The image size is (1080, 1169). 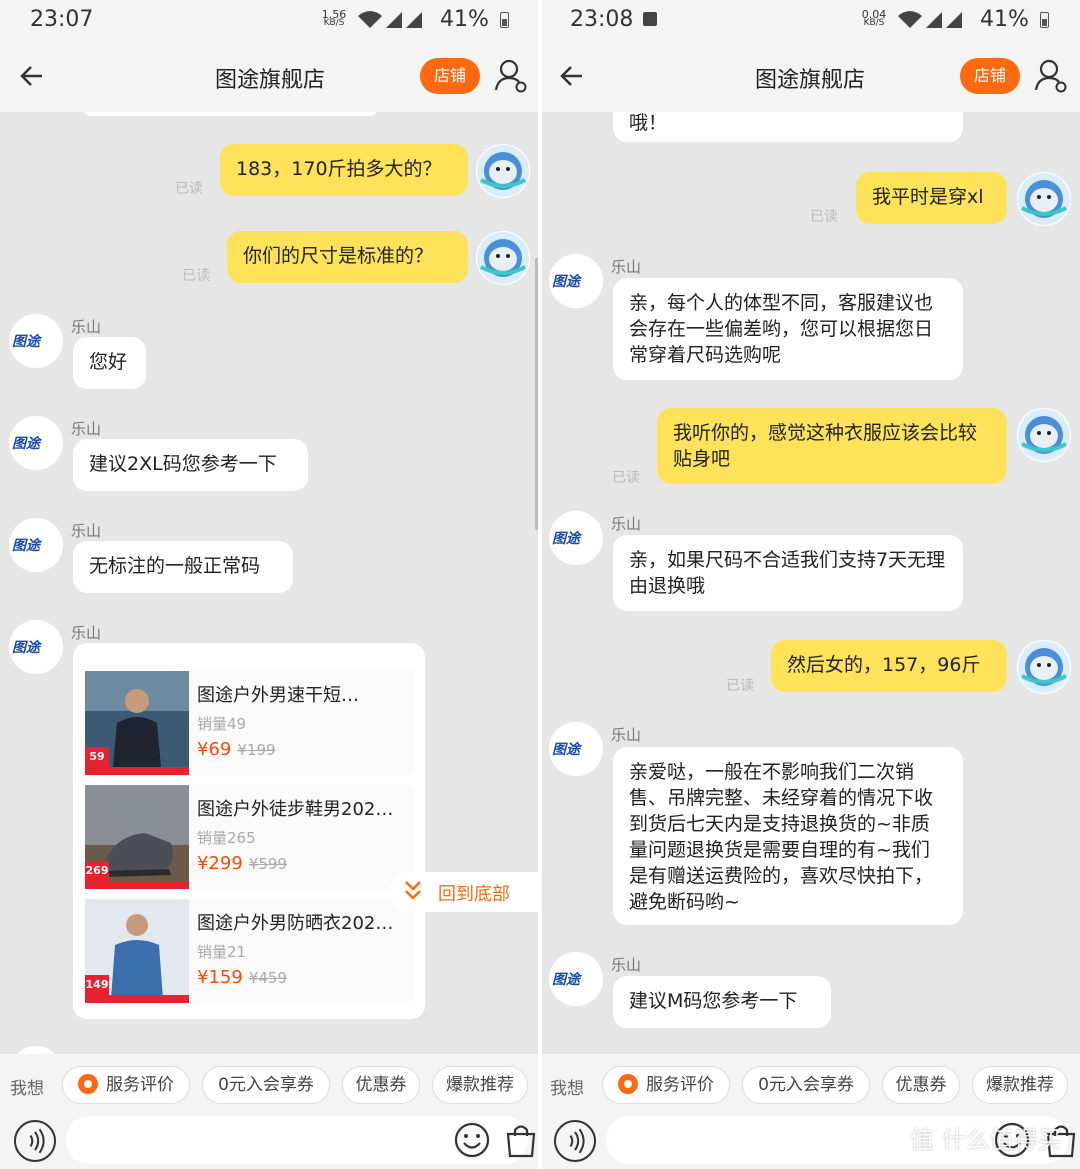 I want to click on message-bubble-received: 您好, so click(x=109, y=363).